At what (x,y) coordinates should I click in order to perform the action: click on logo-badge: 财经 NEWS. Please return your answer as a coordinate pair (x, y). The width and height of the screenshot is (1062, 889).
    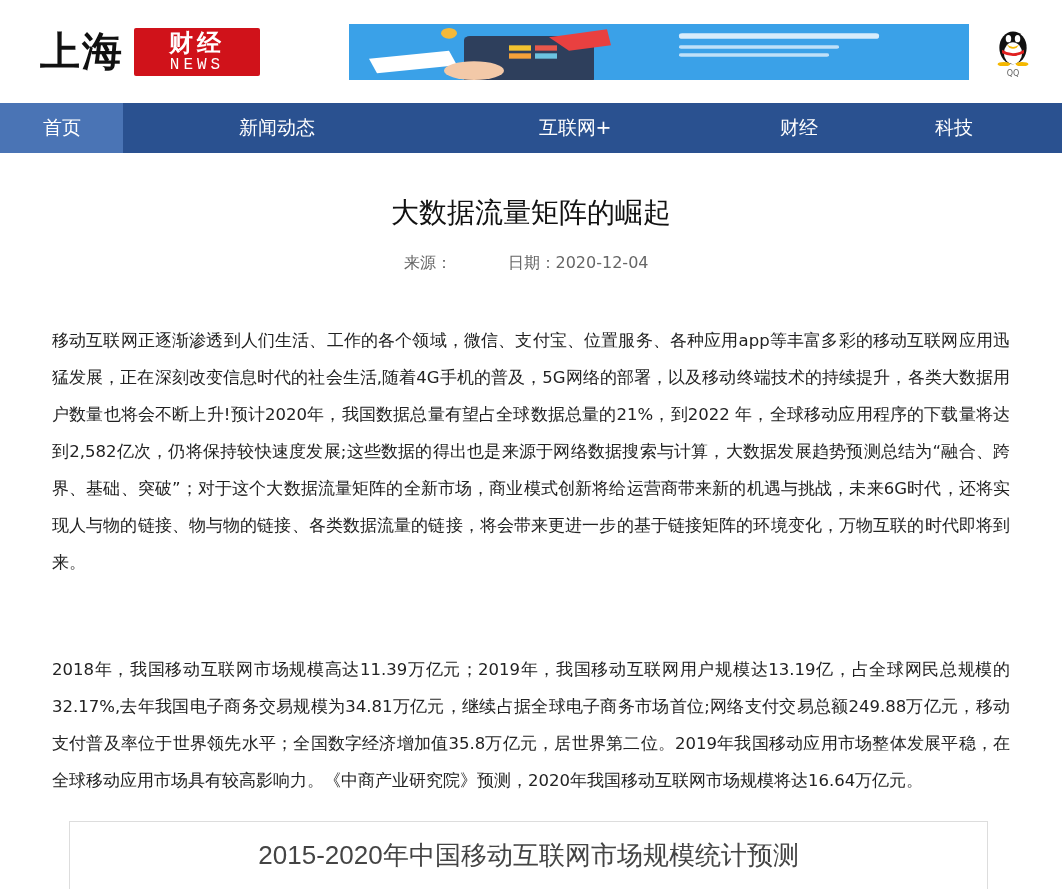
    Looking at the image, I should click on (197, 51).